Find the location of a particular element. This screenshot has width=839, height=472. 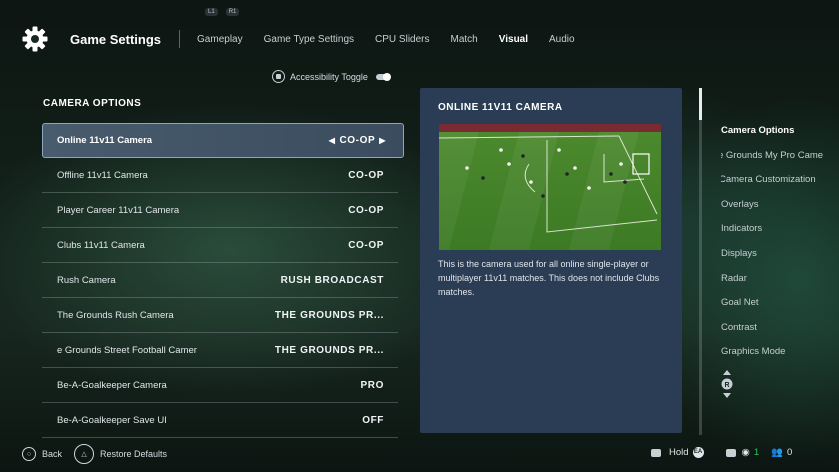

setting-label: Online 11v11 Camera is located at coordinates (105, 140).